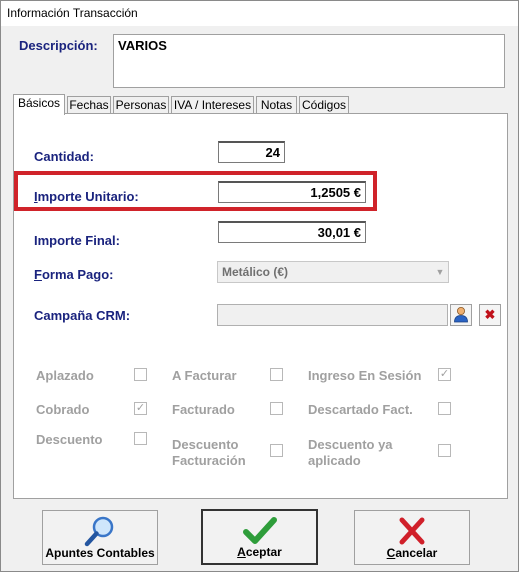  I want to click on tab-basicos: Básicos, so click(39, 104).